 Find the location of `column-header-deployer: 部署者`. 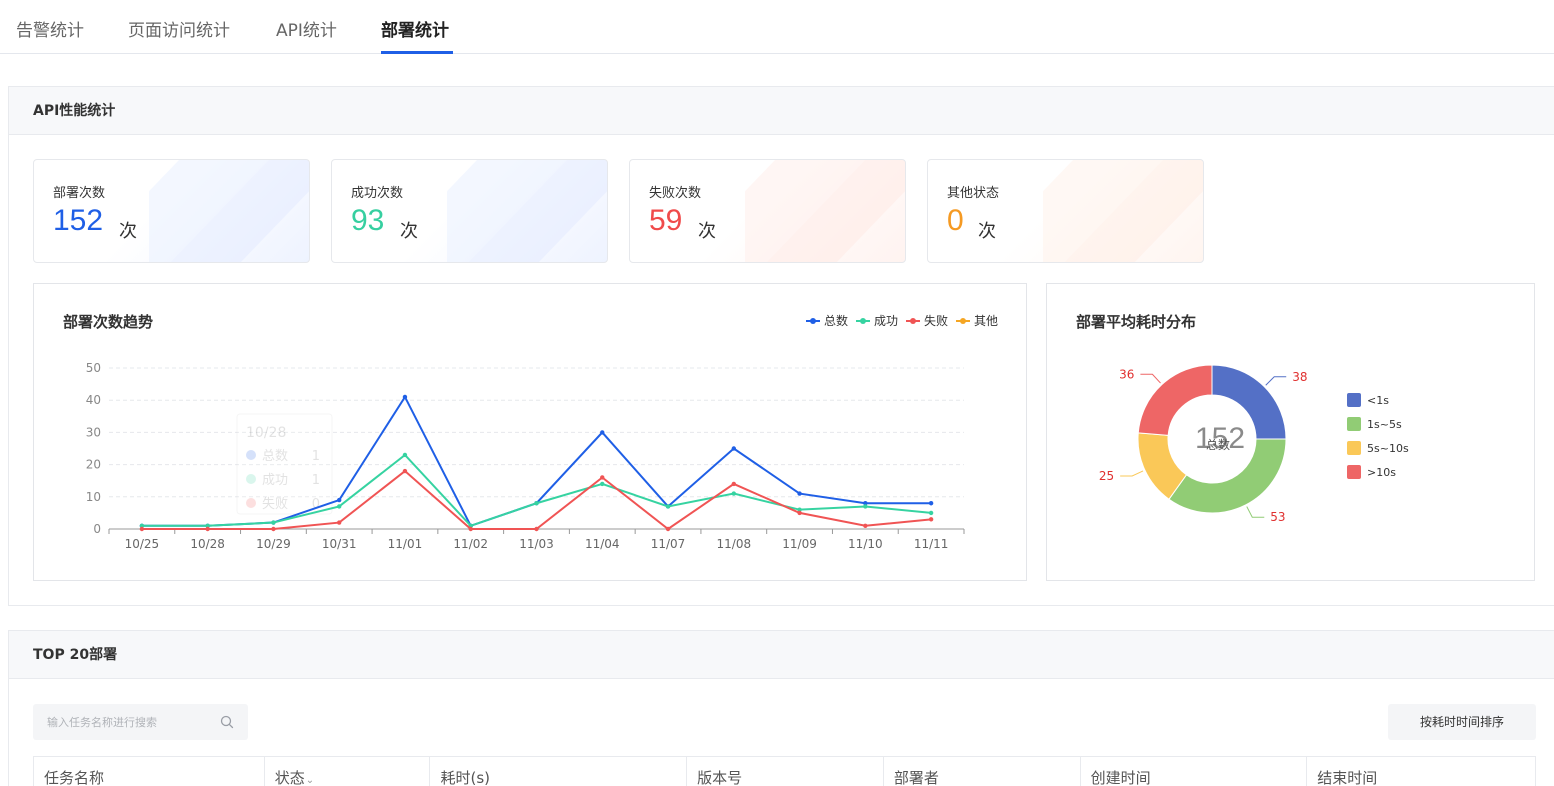

column-header-deployer: 部署者 is located at coordinates (982, 771).